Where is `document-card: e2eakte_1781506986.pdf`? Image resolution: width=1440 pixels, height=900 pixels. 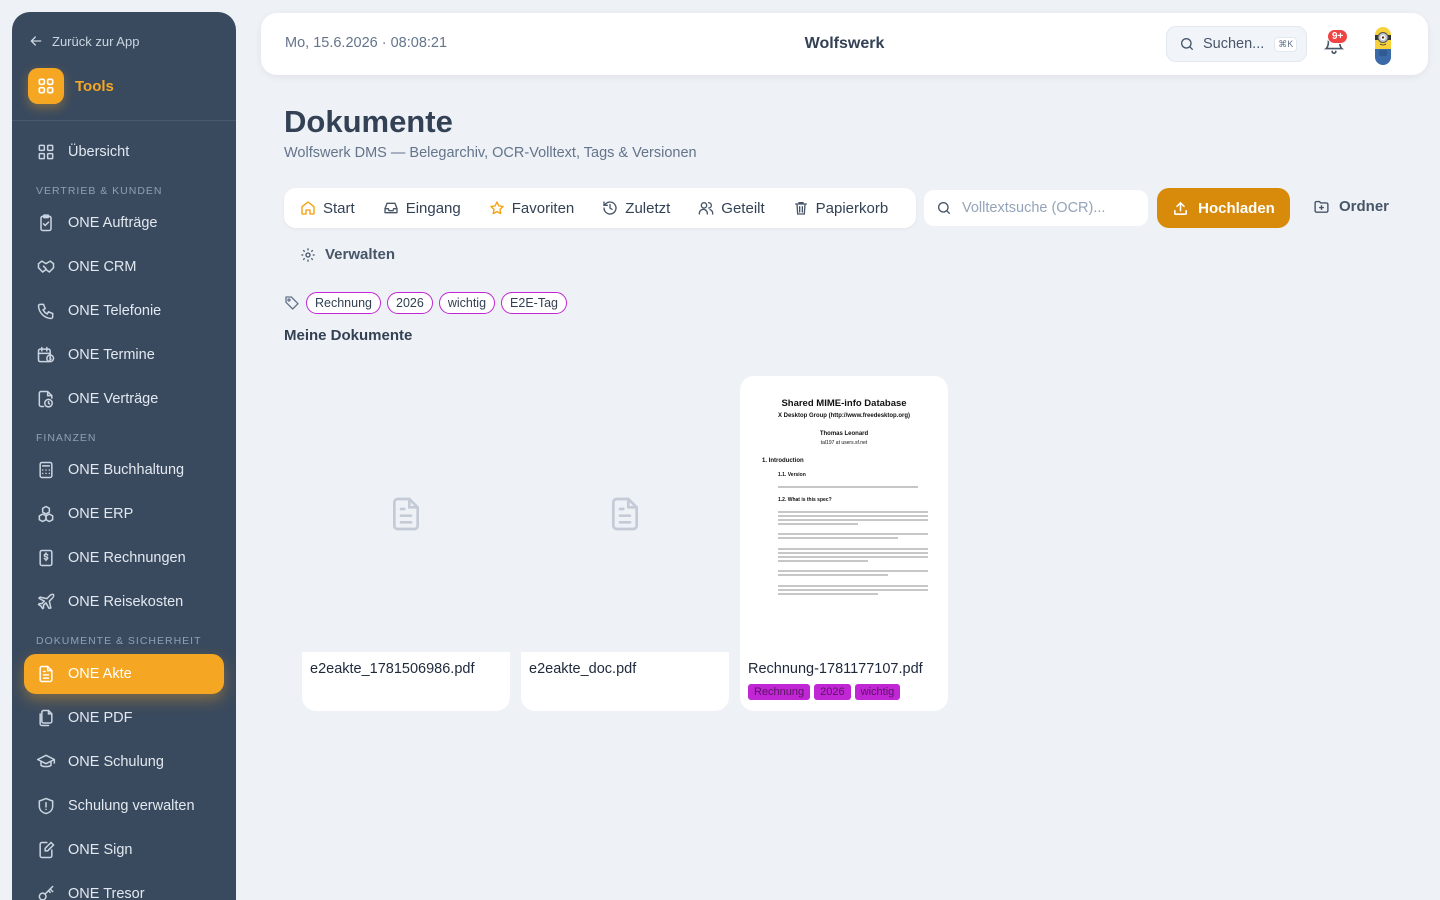 document-card: e2eakte_1781506986.pdf is located at coordinates (406, 543).